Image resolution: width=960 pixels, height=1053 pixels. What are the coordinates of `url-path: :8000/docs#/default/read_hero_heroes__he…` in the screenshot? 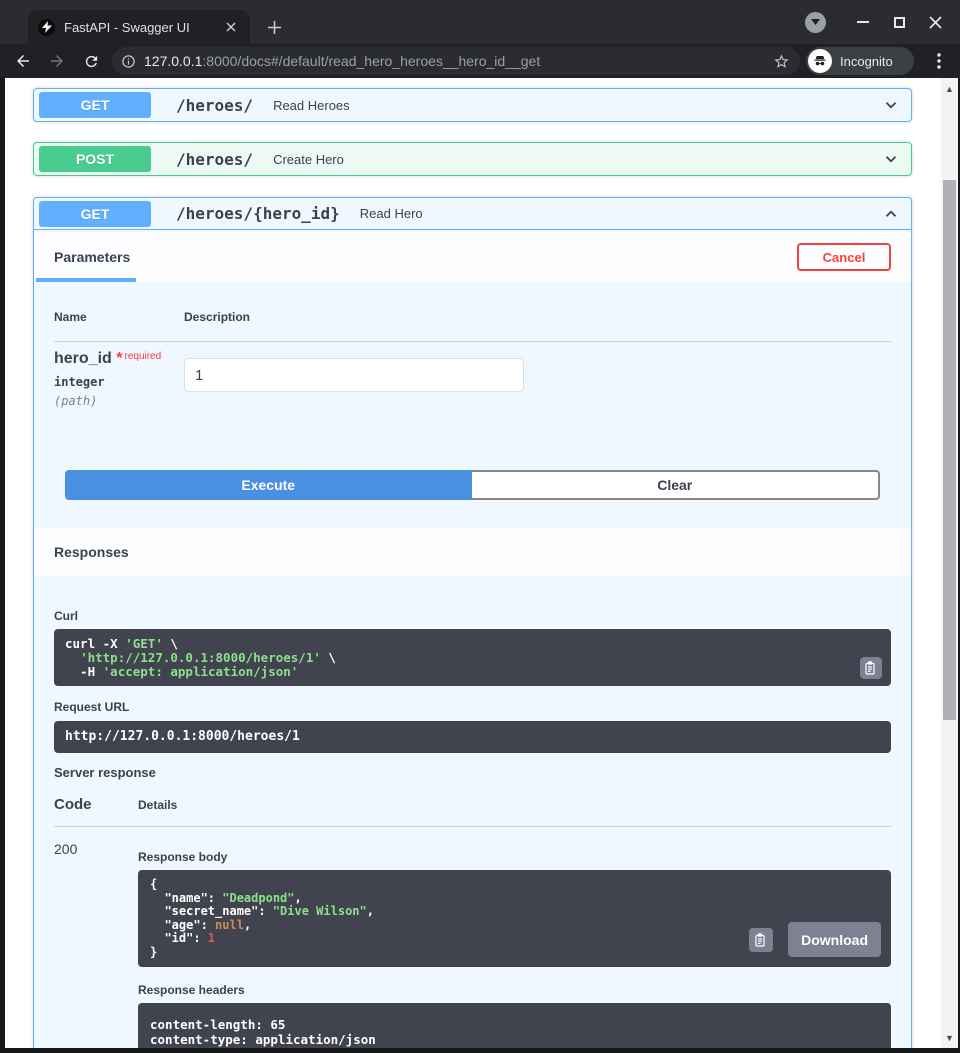 It's located at (371, 61).